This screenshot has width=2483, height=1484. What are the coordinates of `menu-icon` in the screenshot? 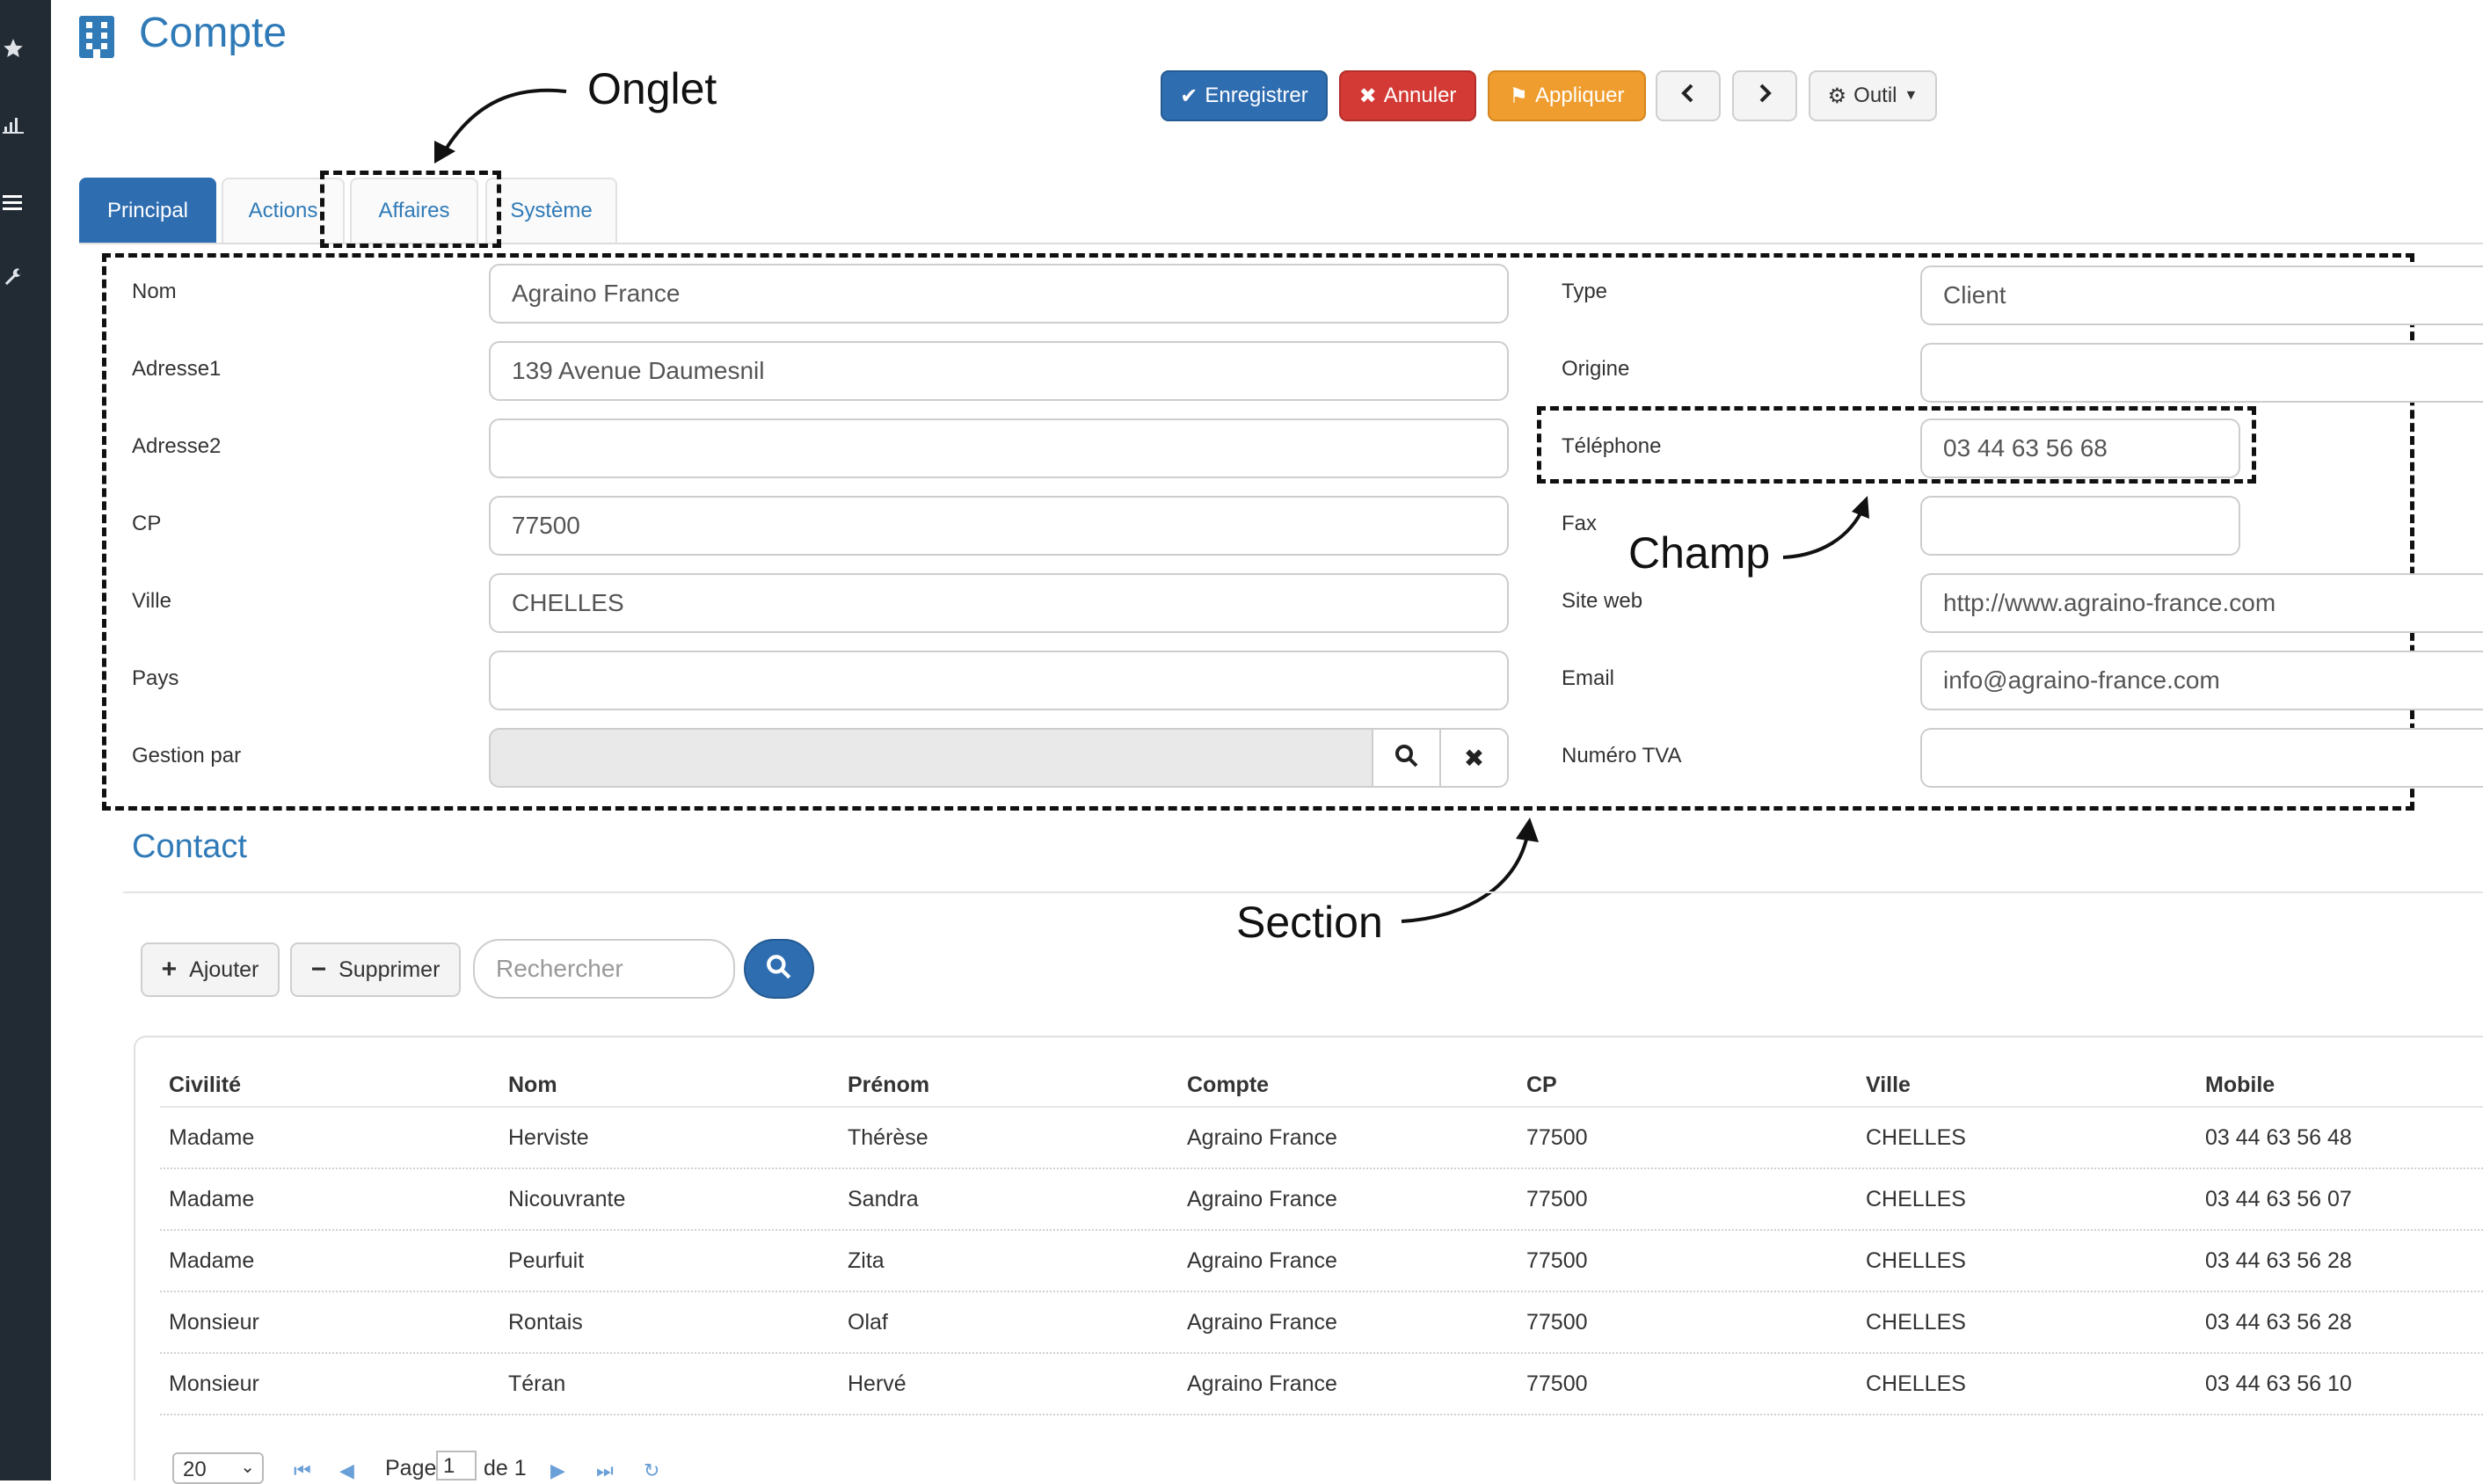 It's located at (13, 203).